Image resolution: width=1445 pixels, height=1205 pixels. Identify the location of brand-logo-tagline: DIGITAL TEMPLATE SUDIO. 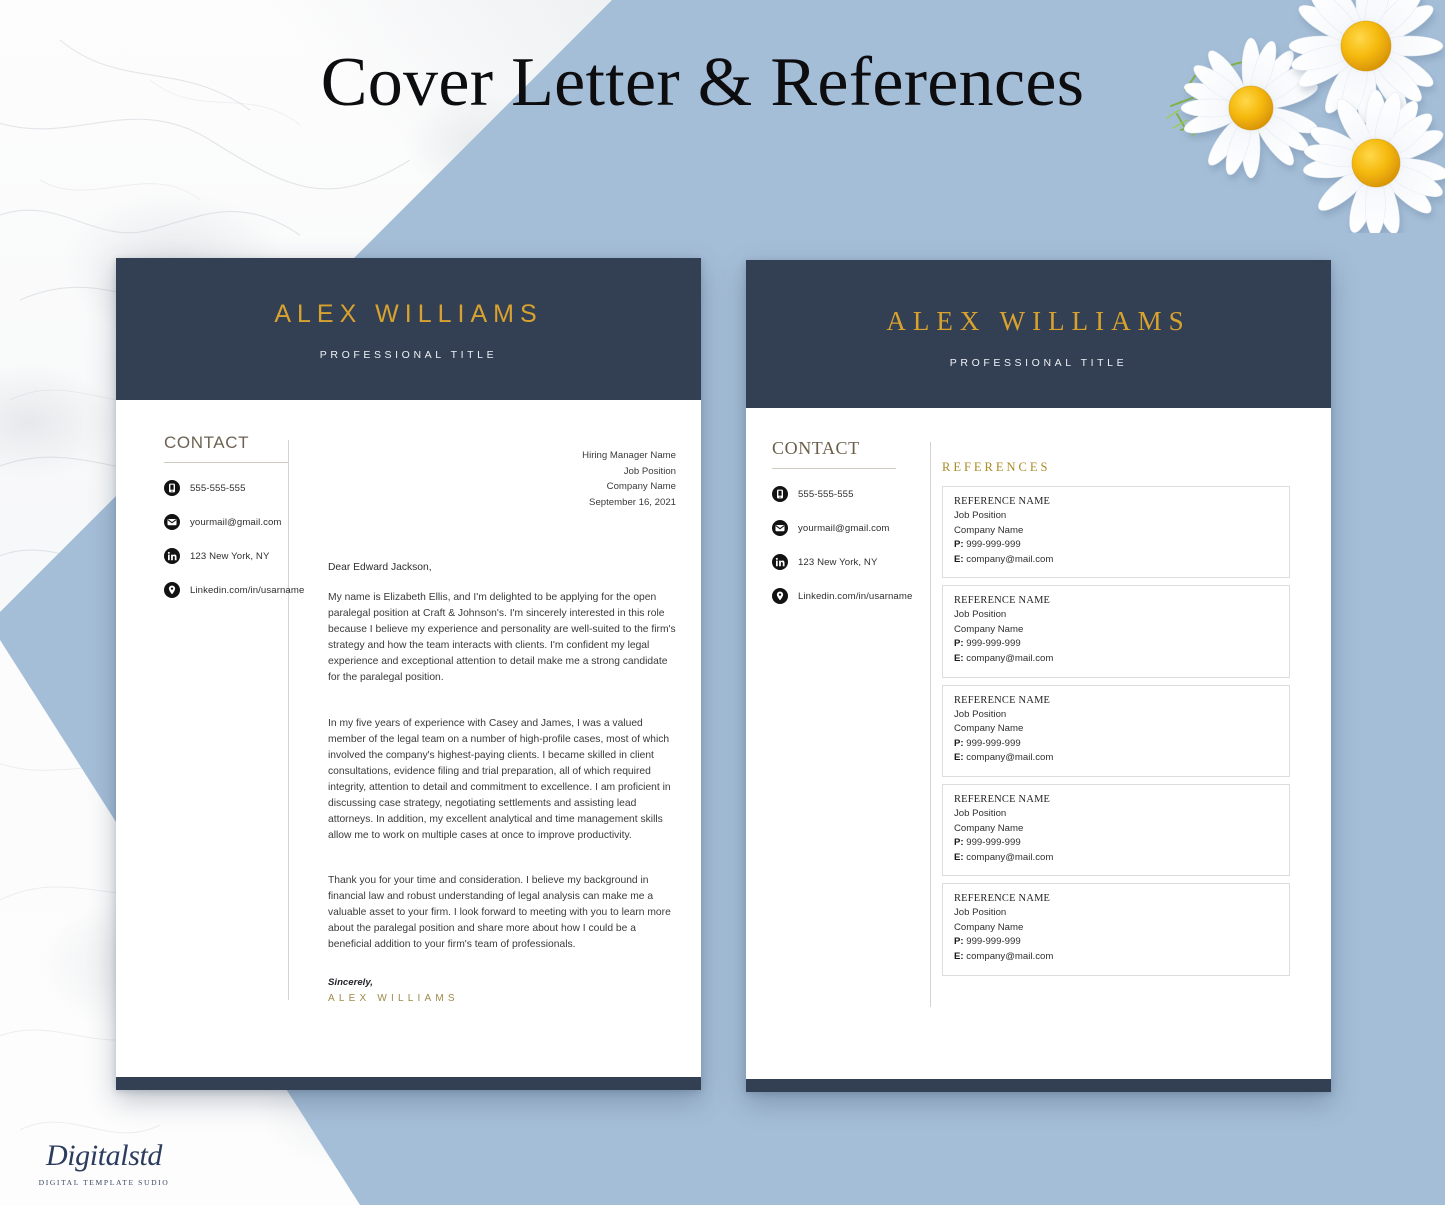
(104, 1182).